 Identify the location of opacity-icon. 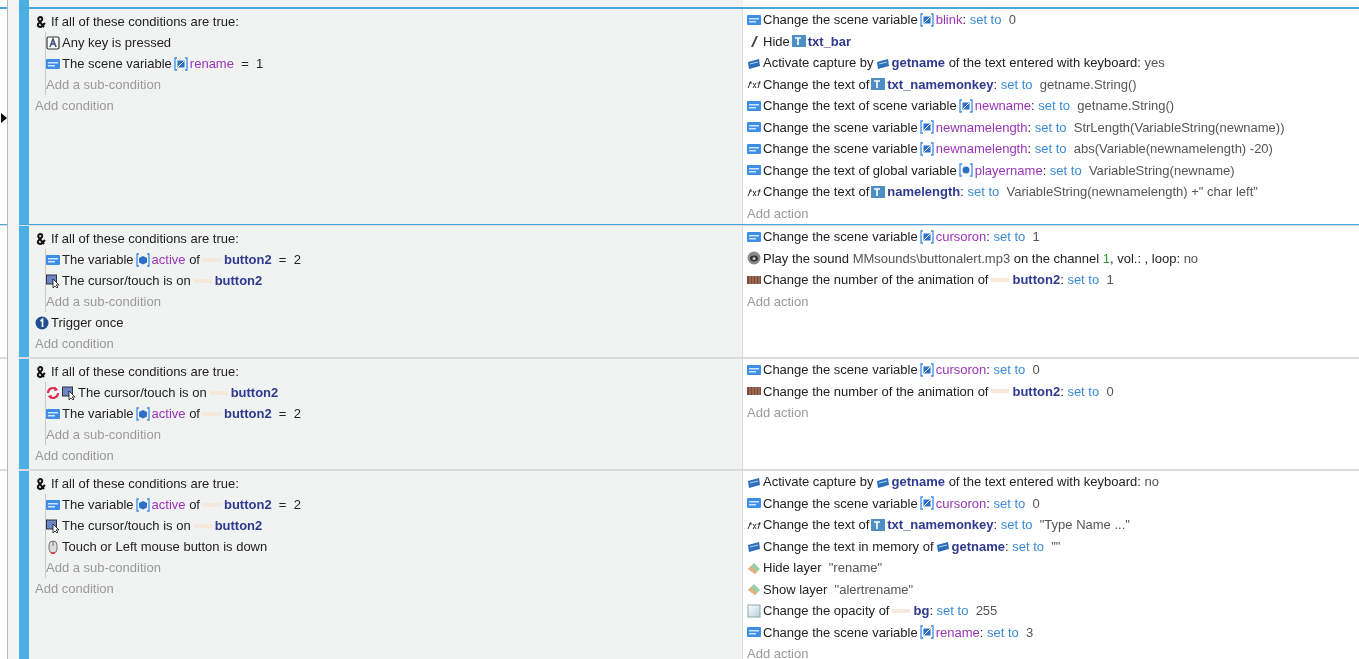
(754, 610).